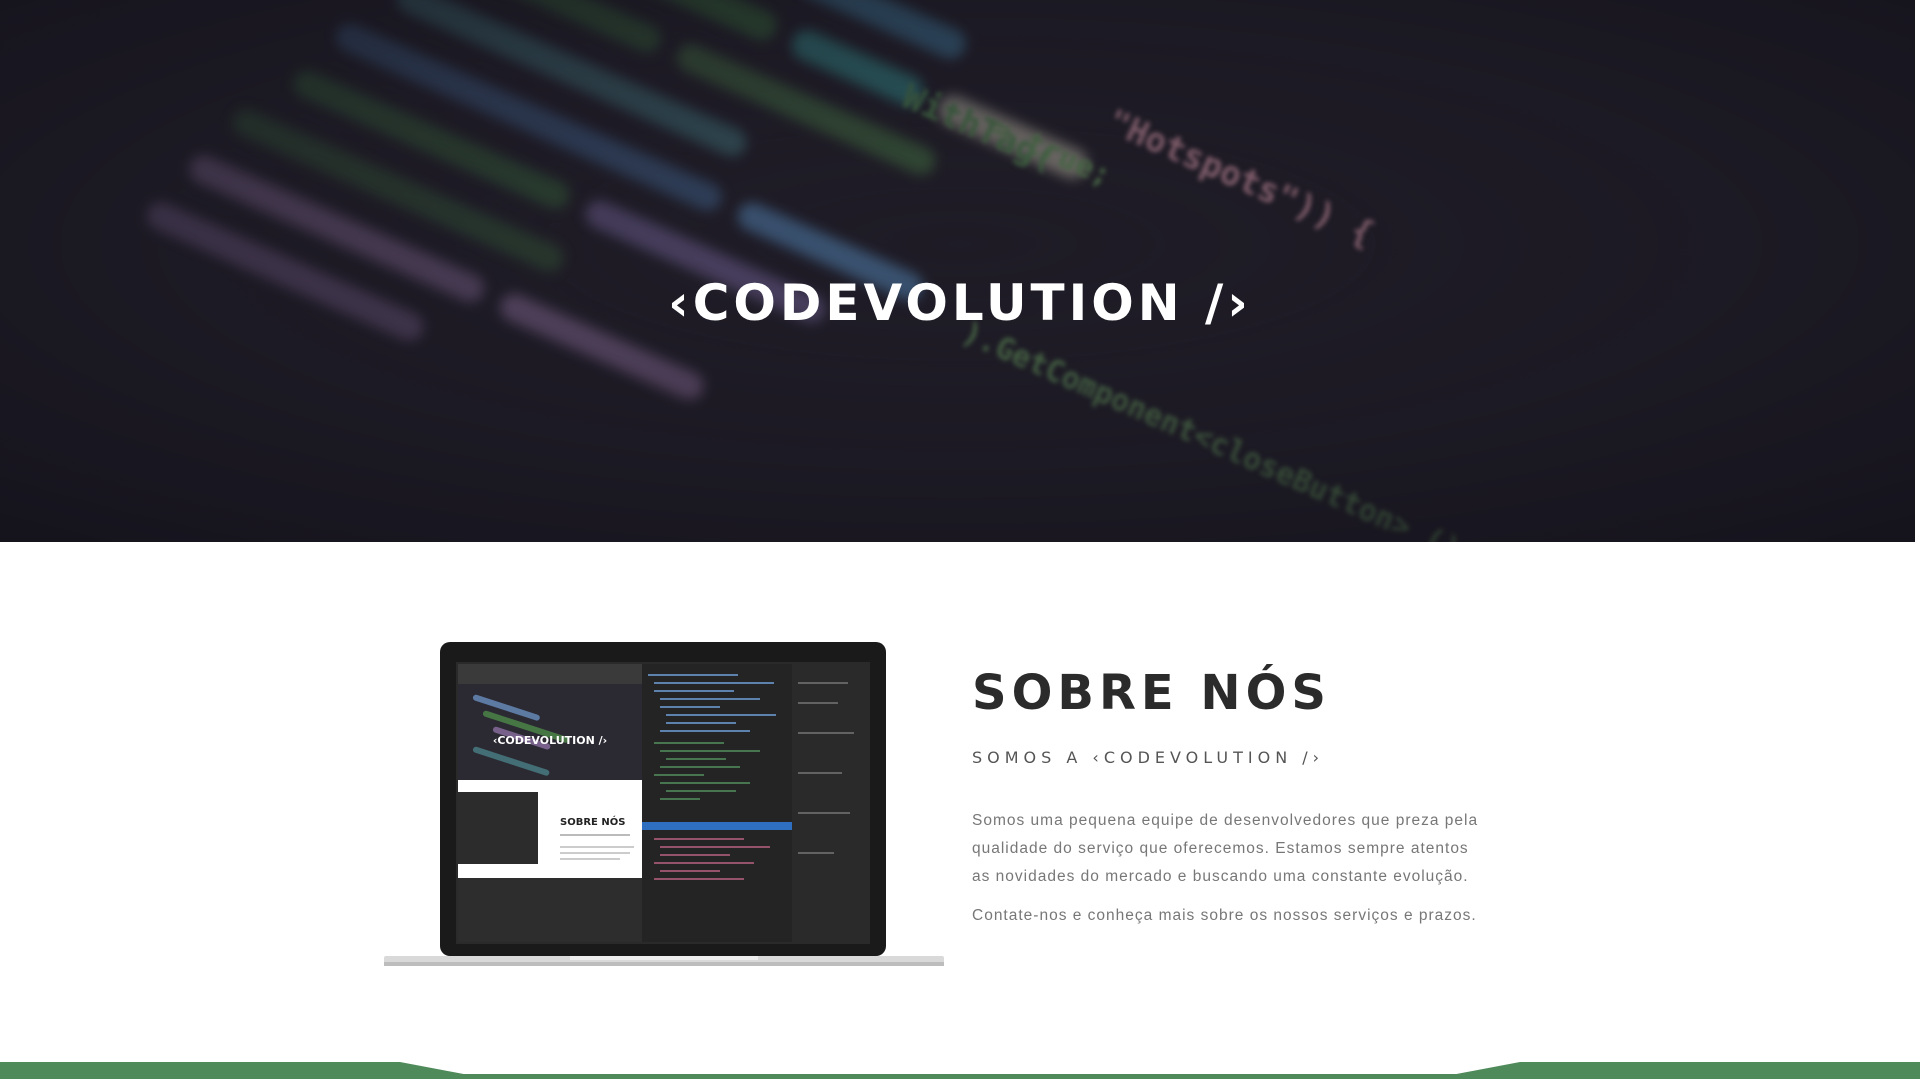 This screenshot has width=1920, height=1079. Describe the element at coordinates (1917, 271) in the screenshot. I see `page-edge` at that location.